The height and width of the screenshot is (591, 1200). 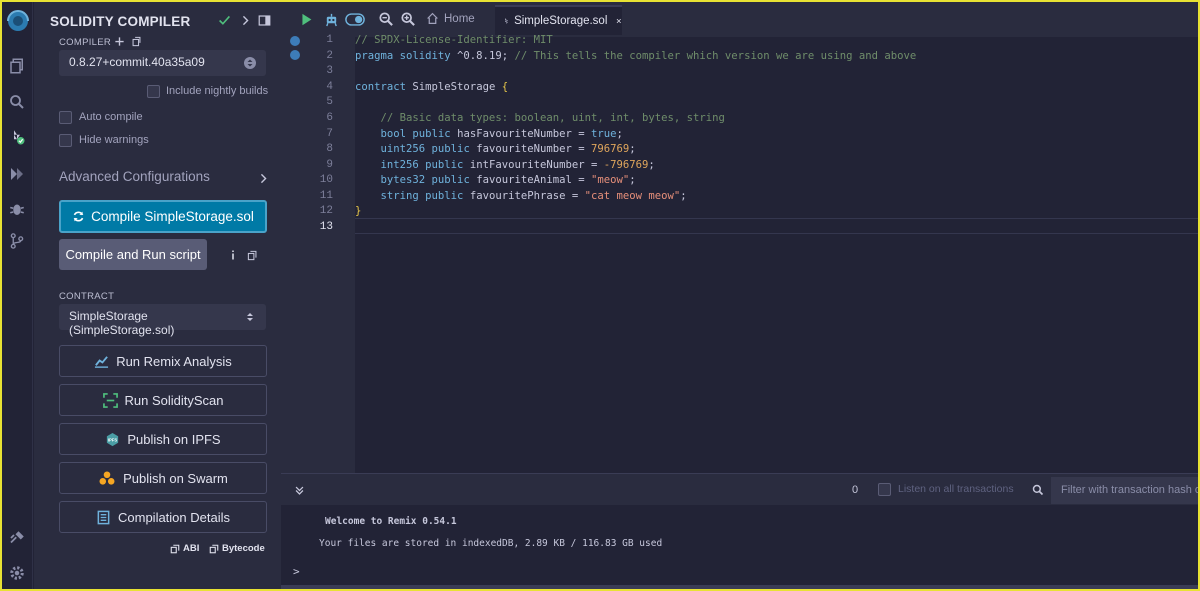 What do you see at coordinates (329, 102) in the screenshot?
I see `line-number: 5` at bounding box center [329, 102].